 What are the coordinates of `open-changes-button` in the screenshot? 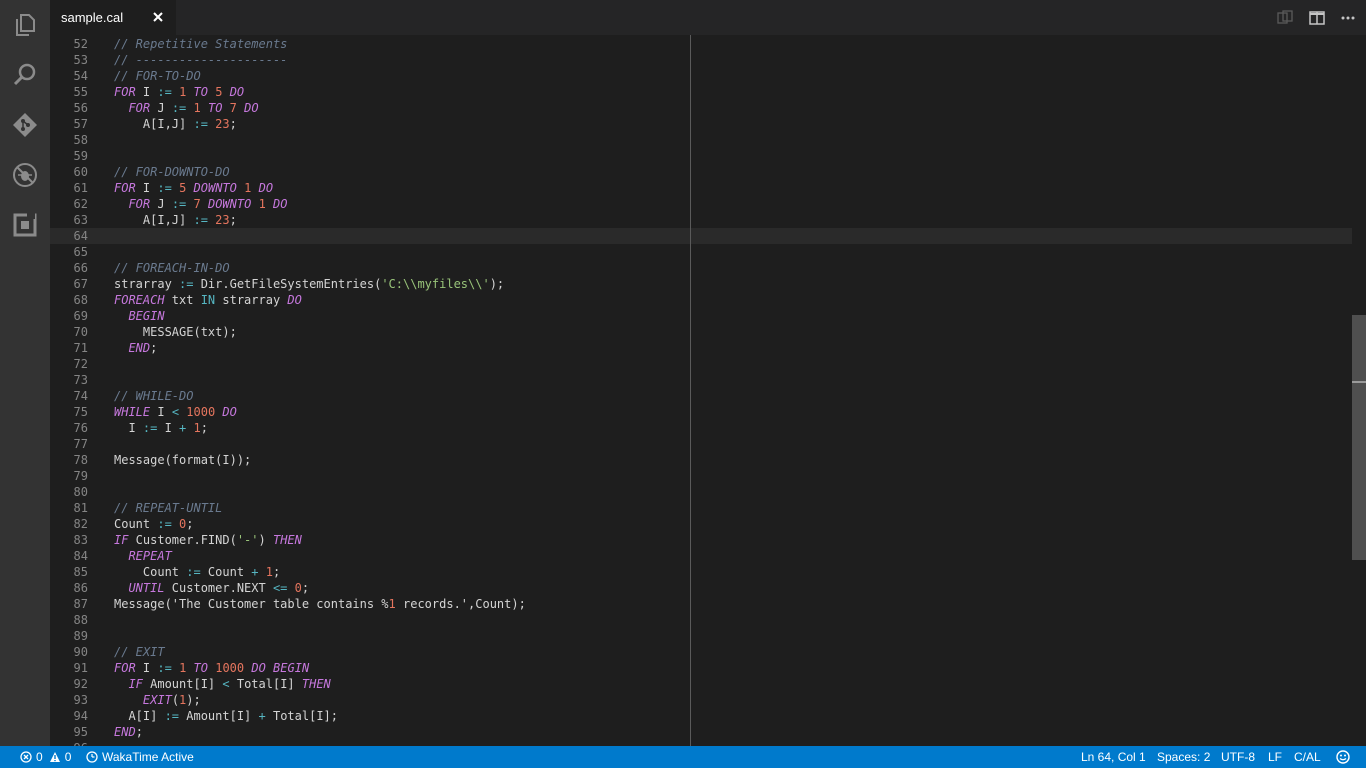 It's located at (1285, 18).